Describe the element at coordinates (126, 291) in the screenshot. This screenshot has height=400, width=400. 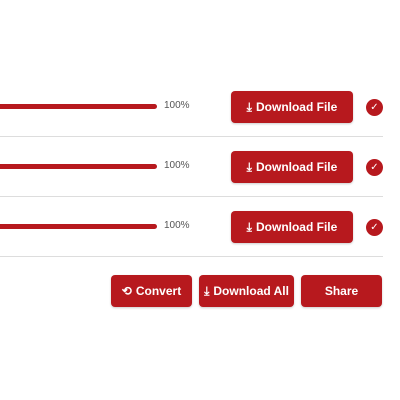
I see `convert-icon: ⟲` at that location.